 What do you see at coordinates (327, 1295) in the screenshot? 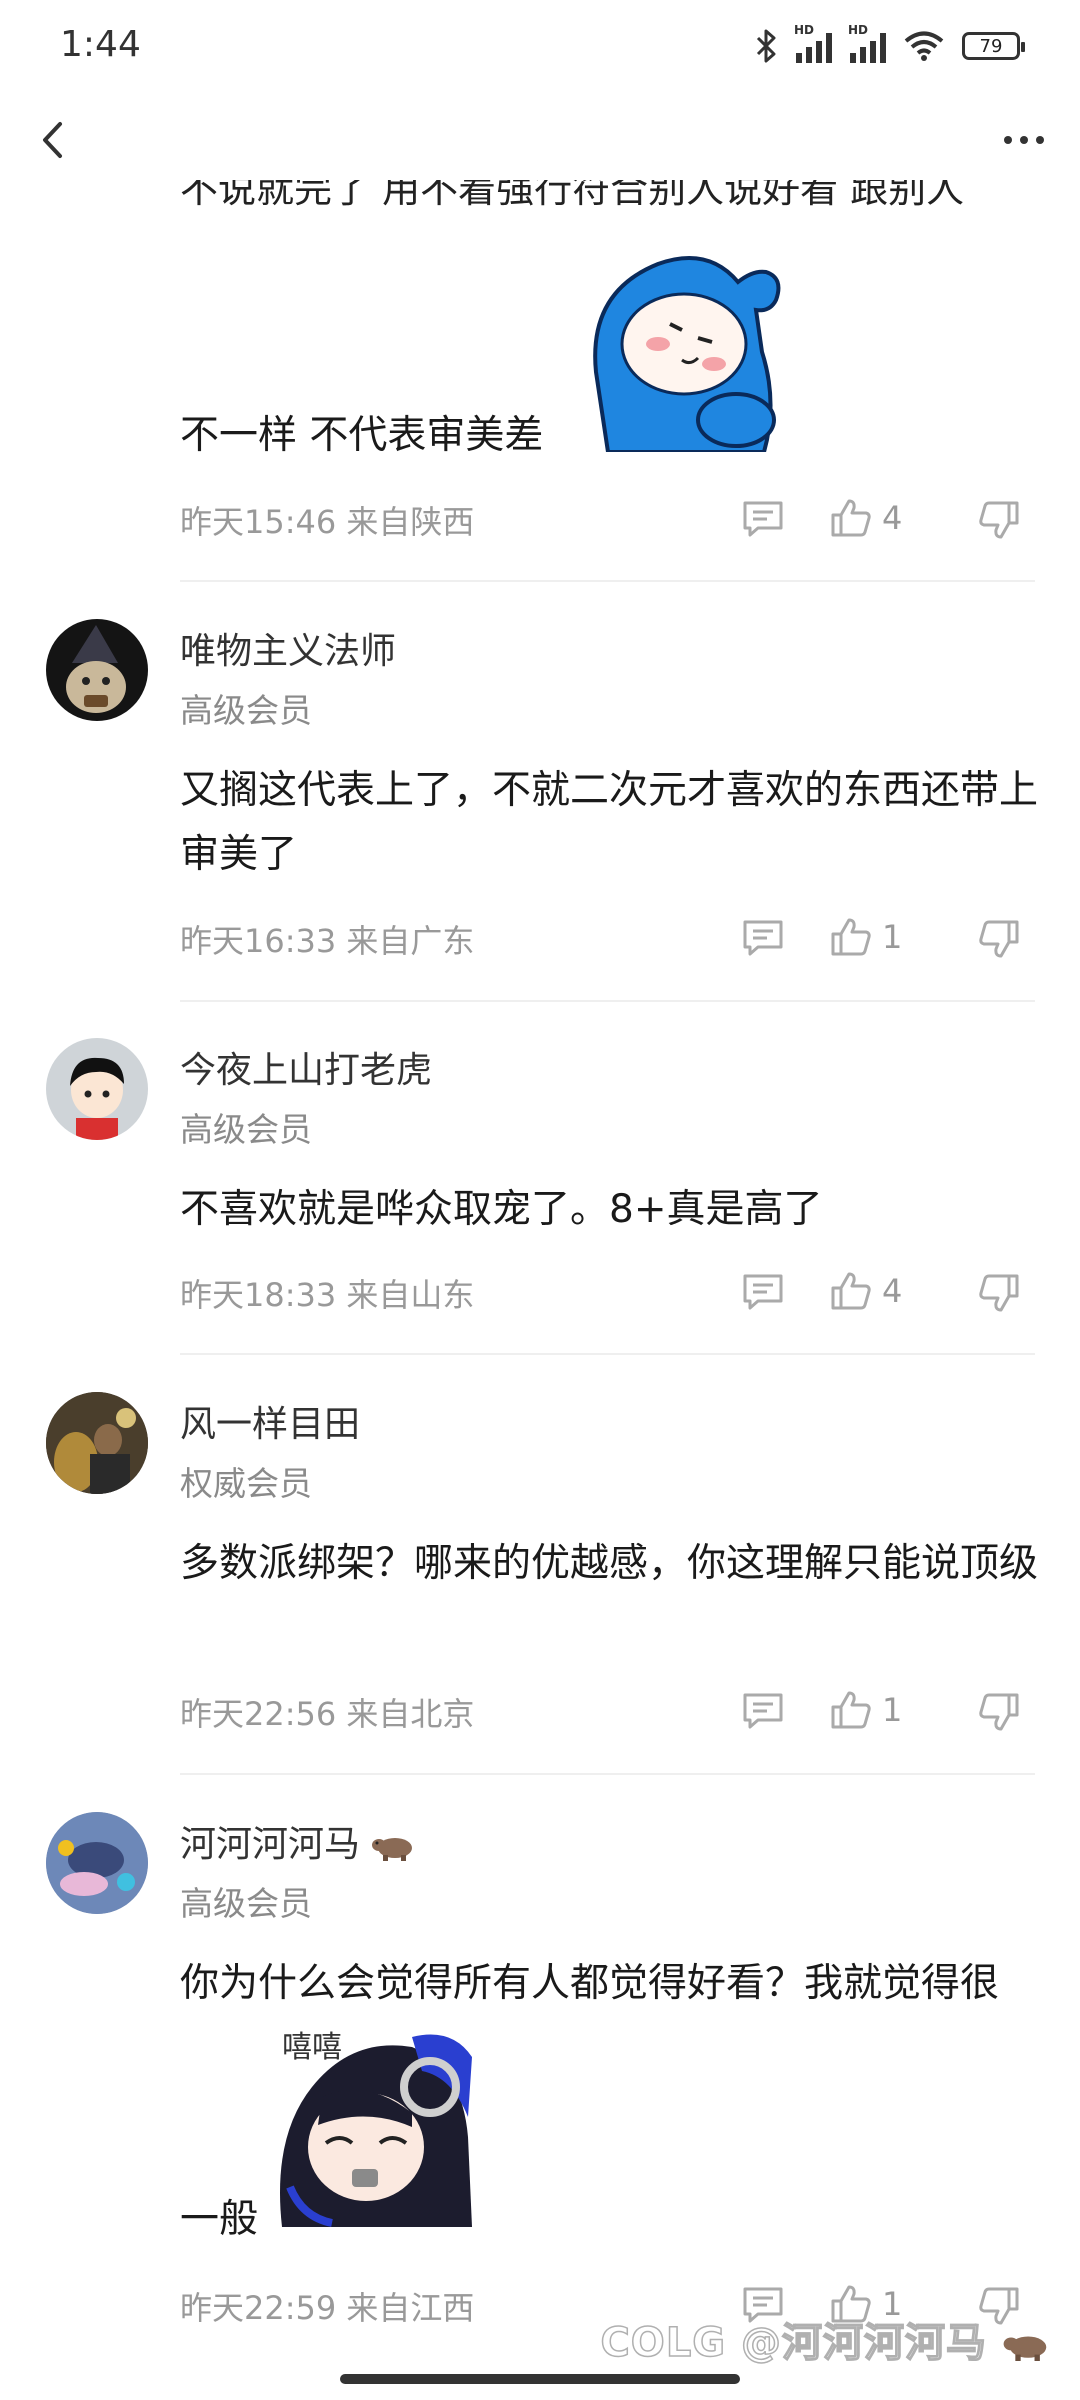
I see `comment-meta: 昨天18:33 来自山东` at bounding box center [327, 1295].